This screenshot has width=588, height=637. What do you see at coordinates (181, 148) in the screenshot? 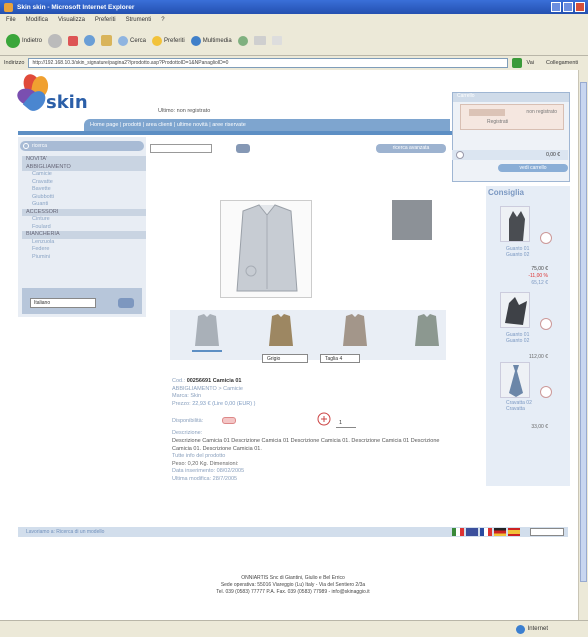
I see `product-search-input` at bounding box center [181, 148].